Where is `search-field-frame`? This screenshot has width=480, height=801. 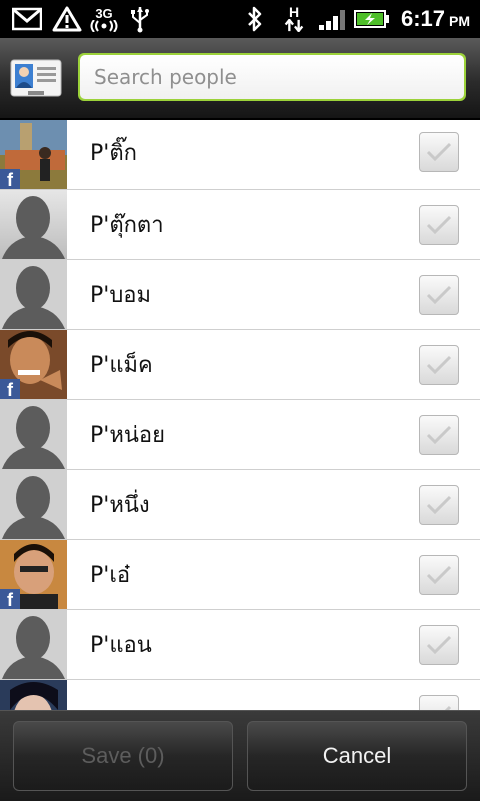 search-field-frame is located at coordinates (272, 77).